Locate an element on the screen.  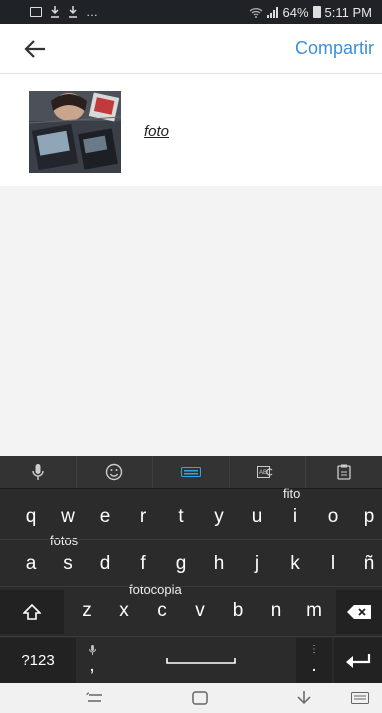
abc-icon: AB is located at coordinates (264, 472).